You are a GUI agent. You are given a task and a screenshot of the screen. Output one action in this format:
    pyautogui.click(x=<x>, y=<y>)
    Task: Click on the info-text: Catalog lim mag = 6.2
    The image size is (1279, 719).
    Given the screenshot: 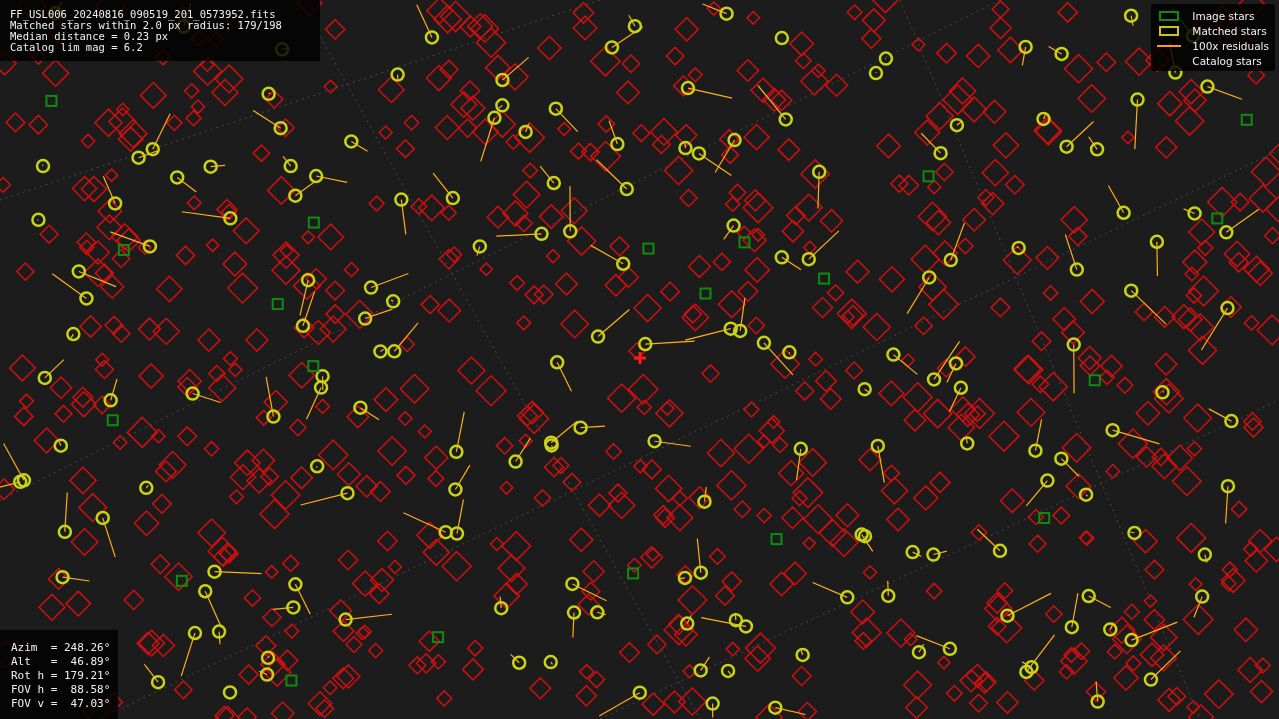 What is the action you would take?
    pyautogui.click(x=77, y=47)
    